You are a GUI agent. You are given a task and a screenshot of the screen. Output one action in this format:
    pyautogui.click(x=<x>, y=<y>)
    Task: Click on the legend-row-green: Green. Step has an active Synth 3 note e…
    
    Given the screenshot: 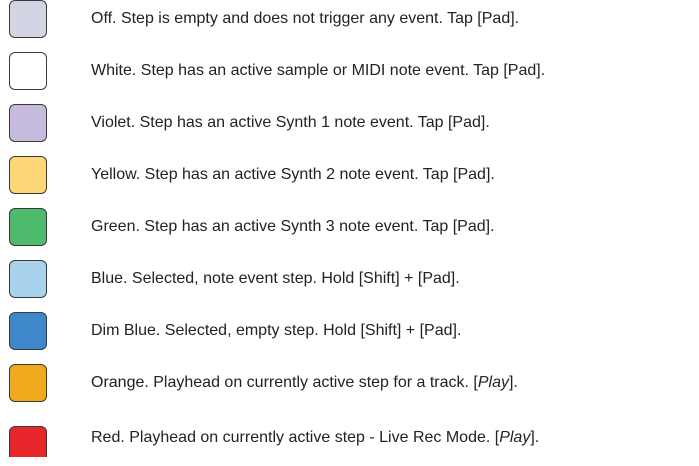 What is the action you would take?
    pyautogui.click(x=349, y=228)
    